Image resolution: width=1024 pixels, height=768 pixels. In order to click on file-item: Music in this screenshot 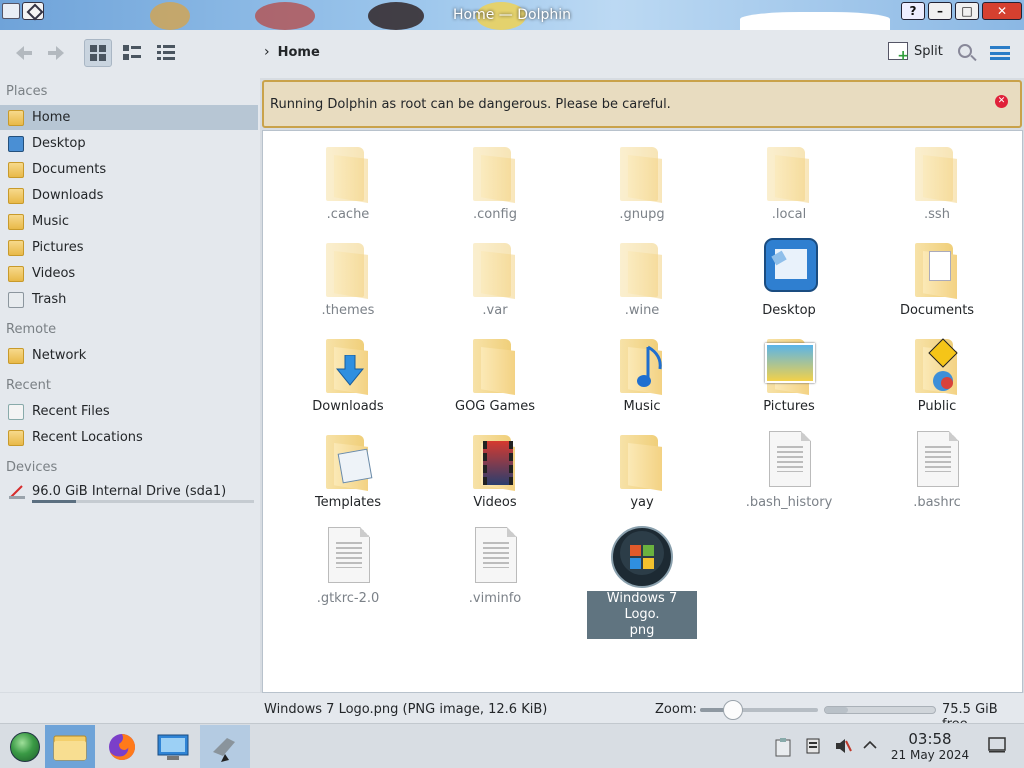, I will do `click(642, 374)`.